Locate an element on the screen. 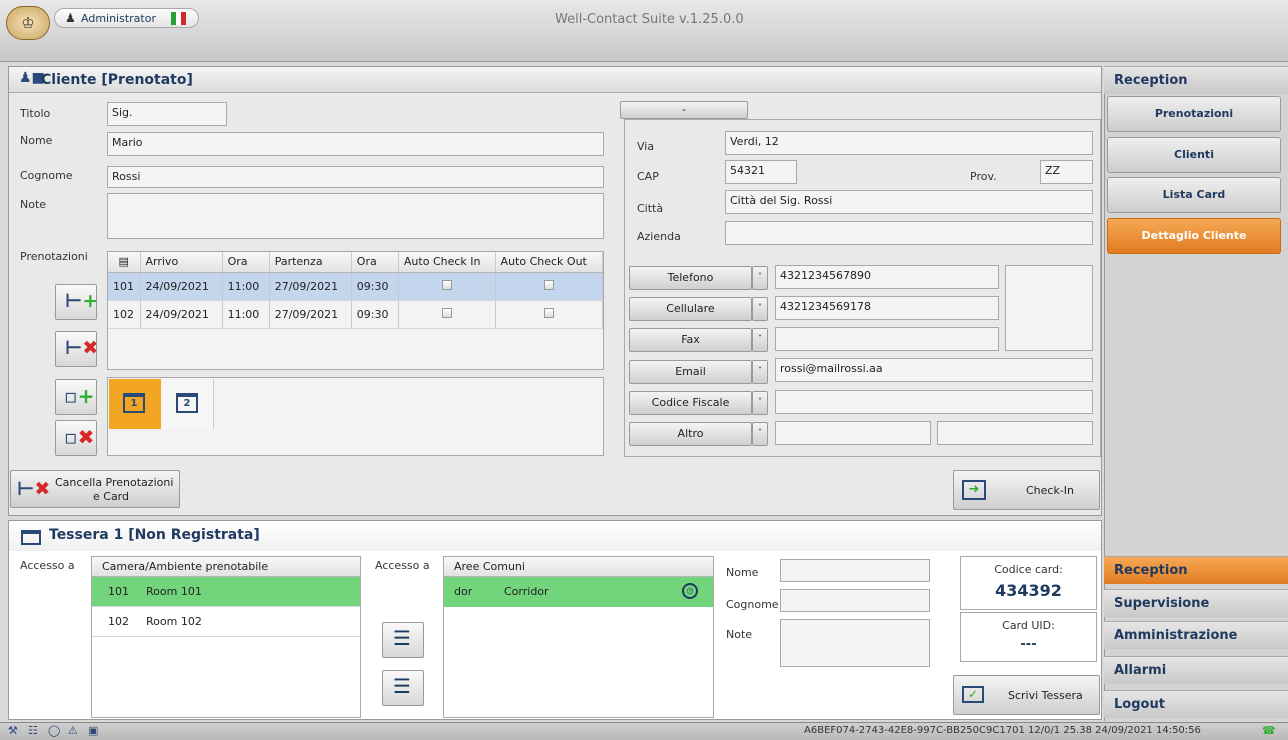  section-amministrazione: Amministrazione is located at coordinates (1196, 635).